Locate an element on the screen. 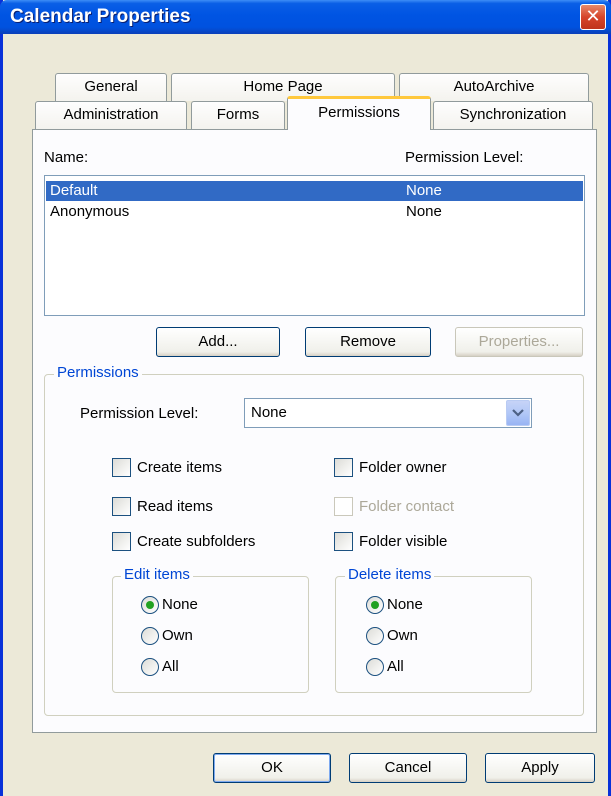 Image resolution: width=611 pixels, height=796 pixels. tab-forms: Forms is located at coordinates (238, 115).